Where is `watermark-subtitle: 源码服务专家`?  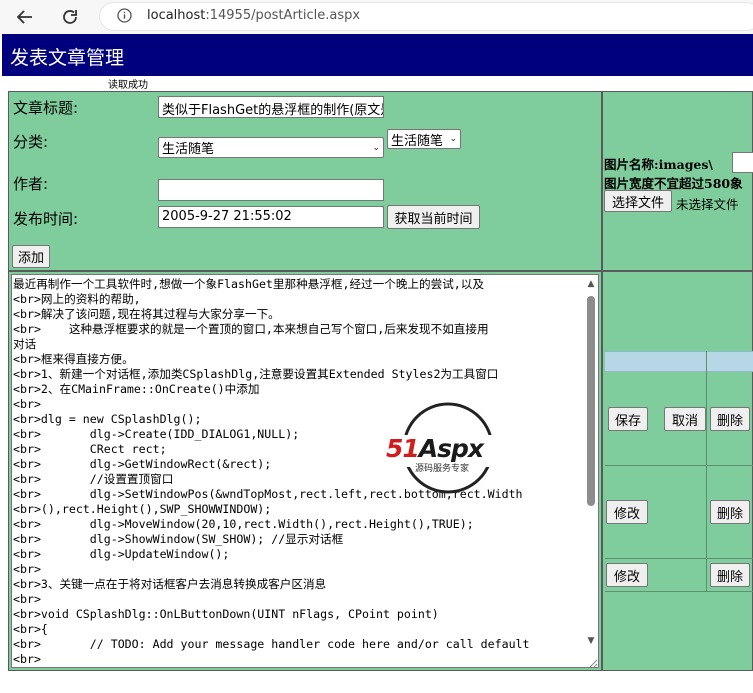
watermark-subtitle: 源码服务专家 is located at coordinates (442, 469).